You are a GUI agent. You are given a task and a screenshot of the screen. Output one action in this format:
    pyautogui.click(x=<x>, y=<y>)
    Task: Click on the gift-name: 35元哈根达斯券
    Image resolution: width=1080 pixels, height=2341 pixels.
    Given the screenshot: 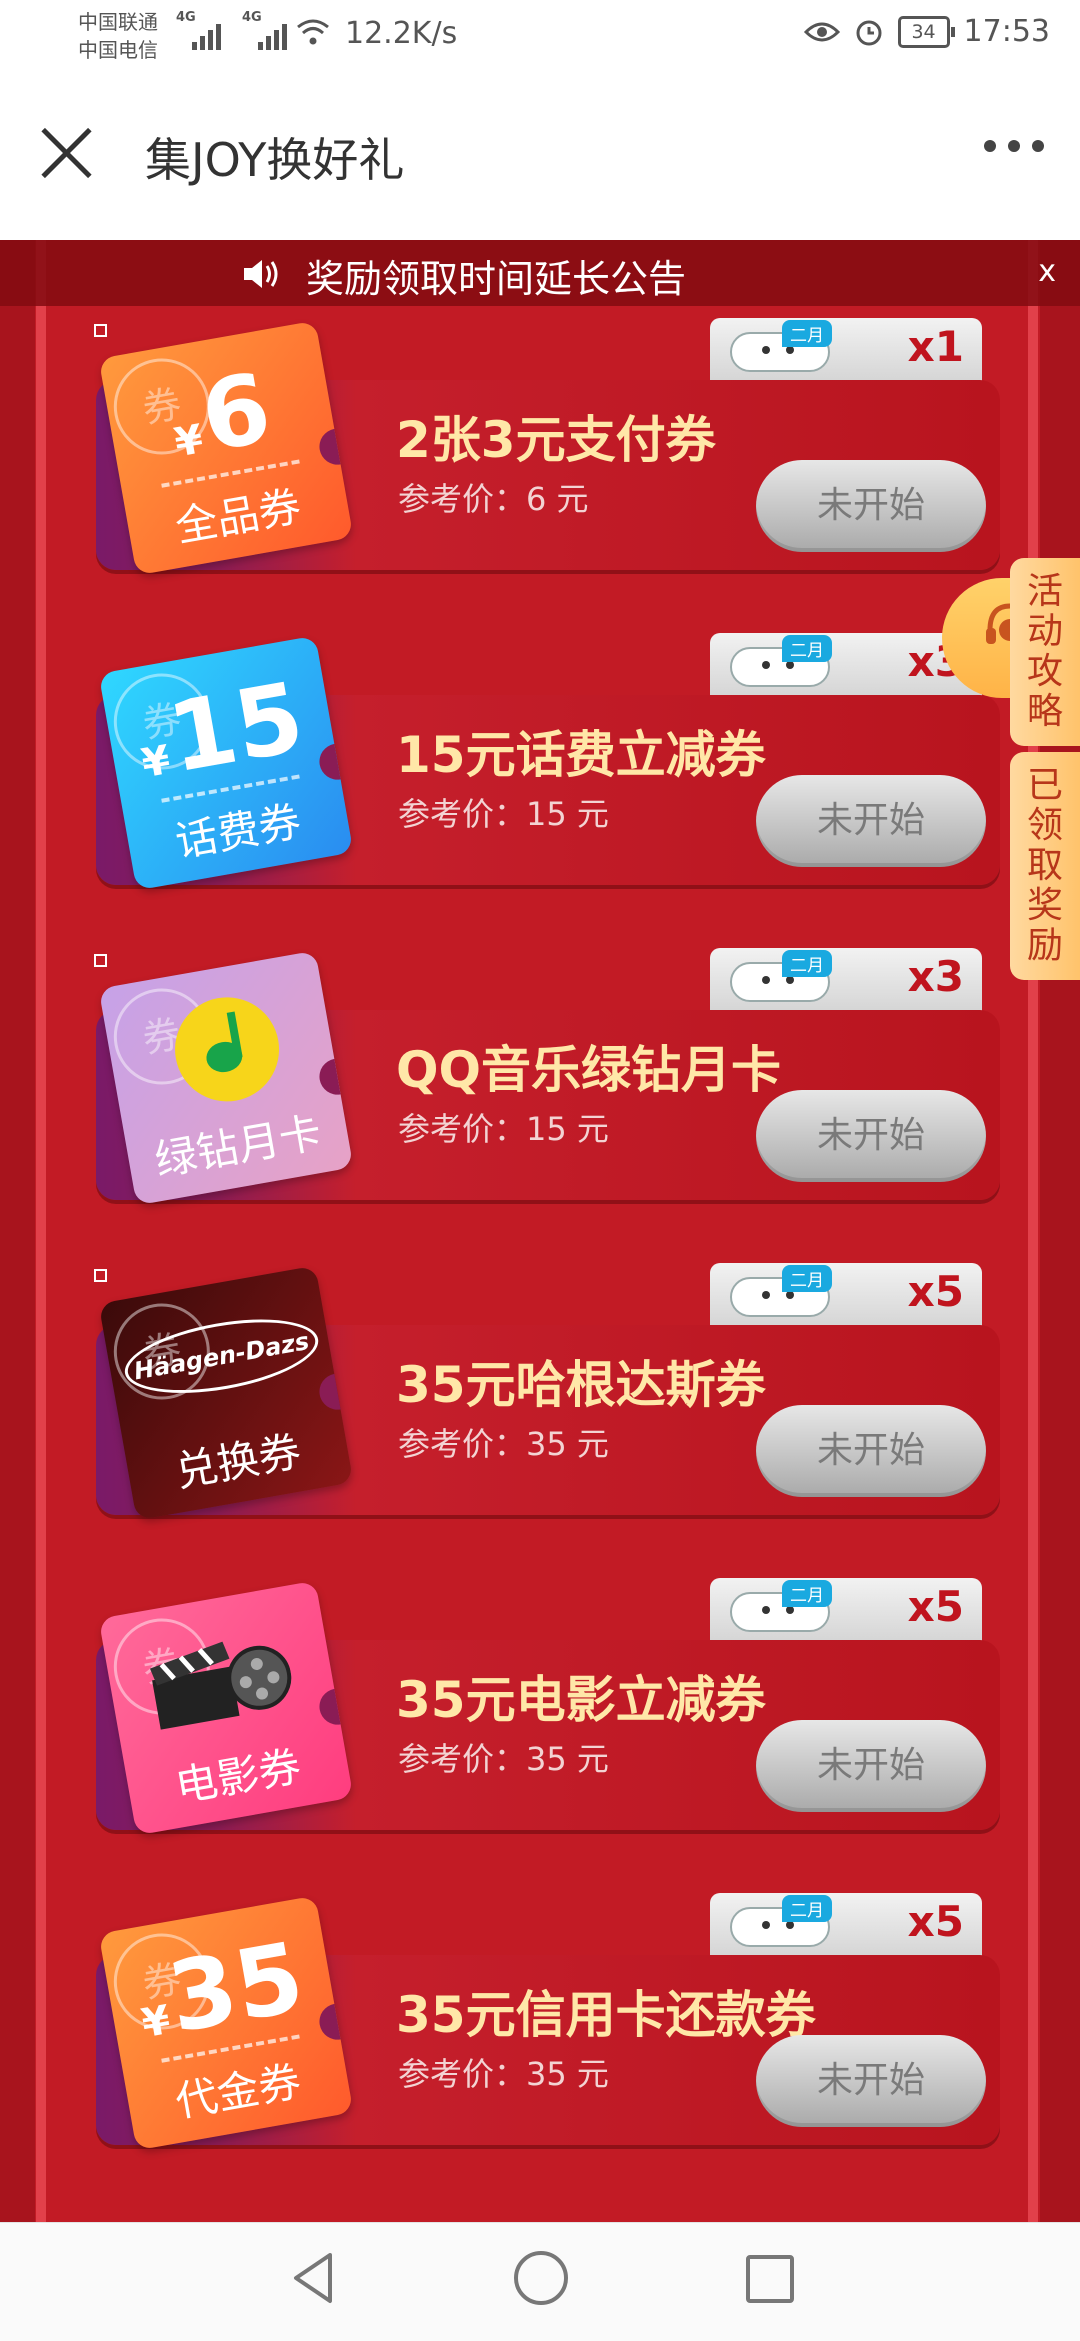 What is the action you would take?
    pyautogui.click(x=581, y=1385)
    